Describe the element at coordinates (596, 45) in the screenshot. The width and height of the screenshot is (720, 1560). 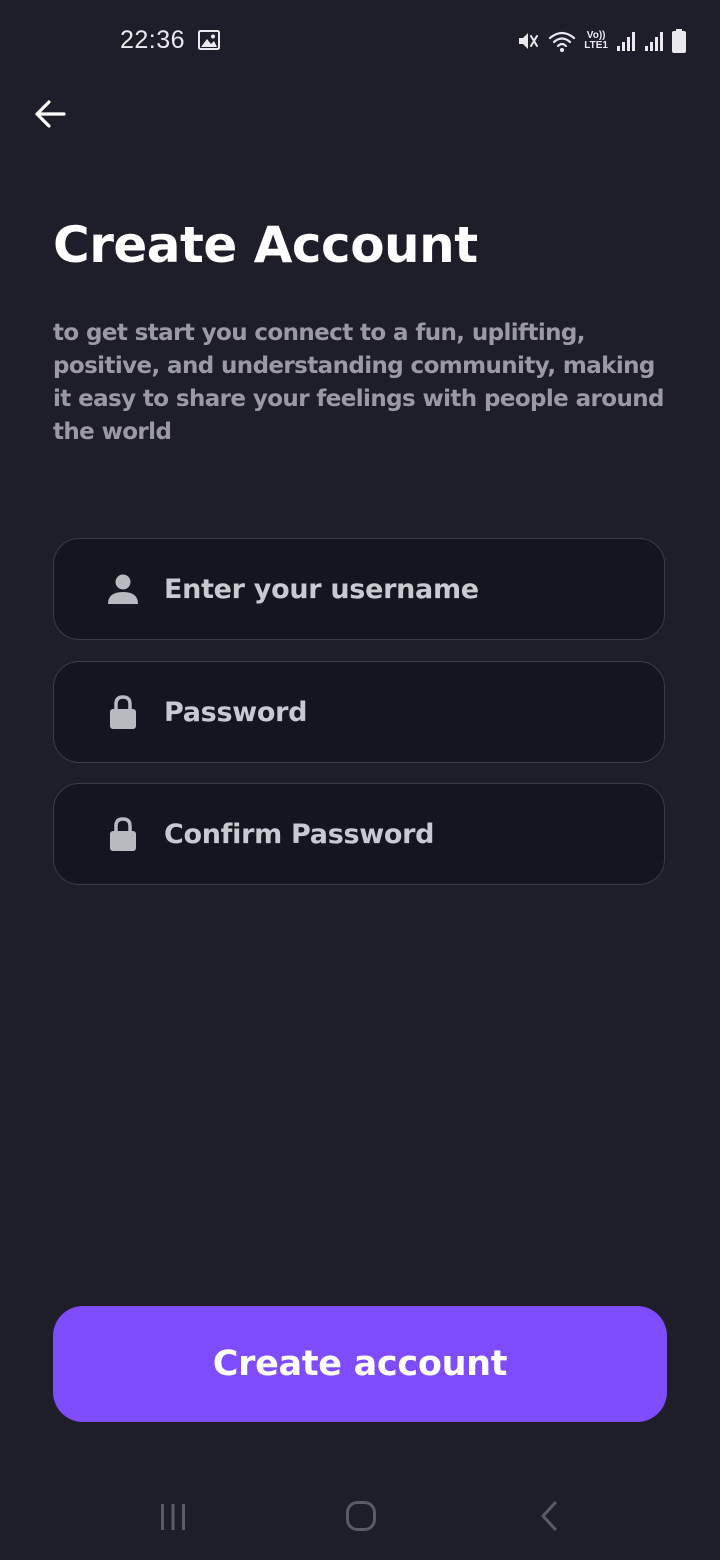
I see `lte-label: LTE1` at that location.